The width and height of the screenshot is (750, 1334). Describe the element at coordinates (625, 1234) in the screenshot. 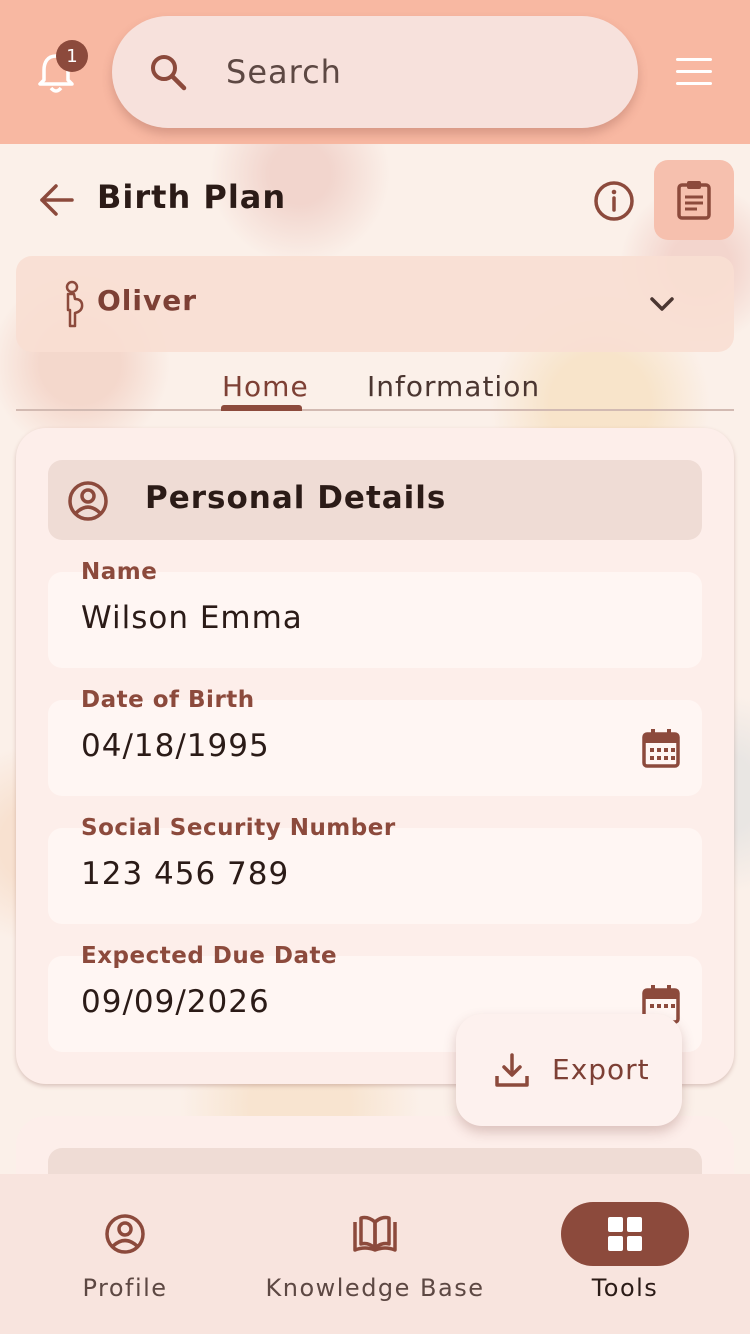

I see `grid-icon` at that location.